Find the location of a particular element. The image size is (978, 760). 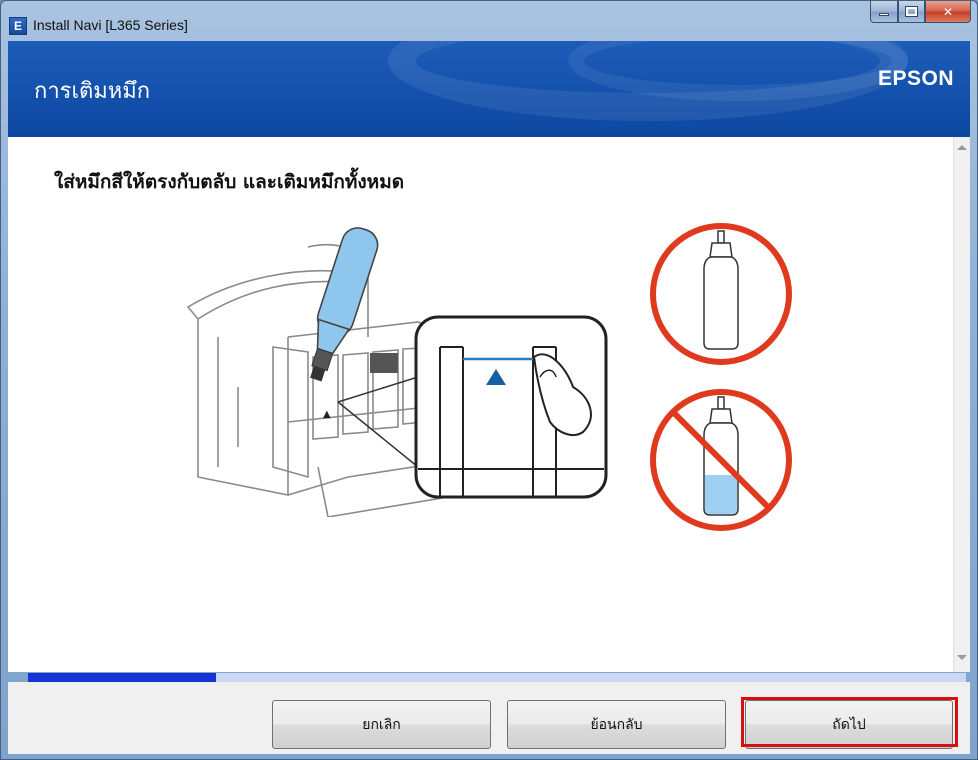

correct-full-bottle-icon is located at coordinates (721, 294).